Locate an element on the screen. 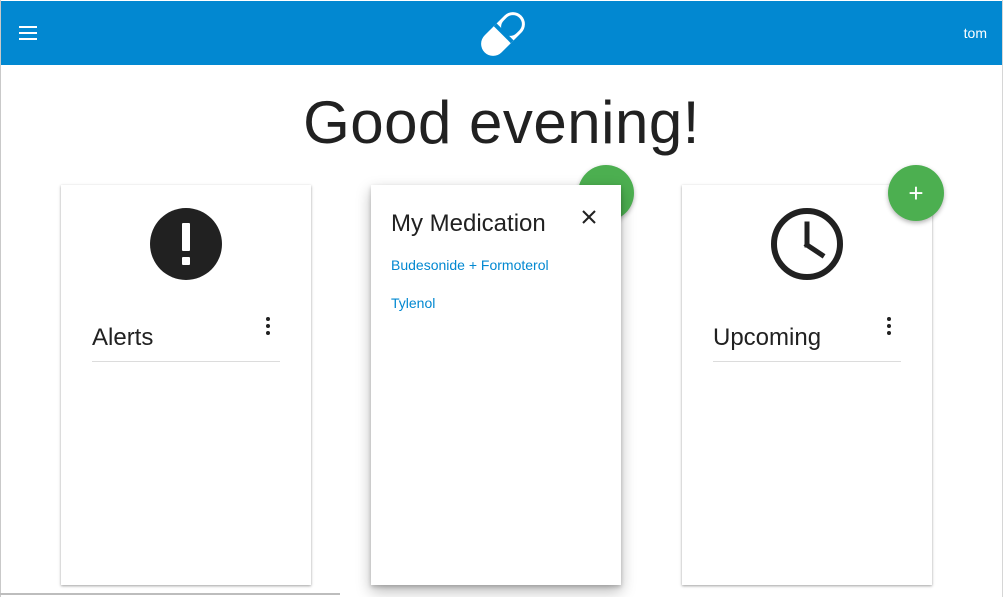 Image resolution: width=1003 pixels, height=597 pixels. clock-icon is located at coordinates (807, 244).